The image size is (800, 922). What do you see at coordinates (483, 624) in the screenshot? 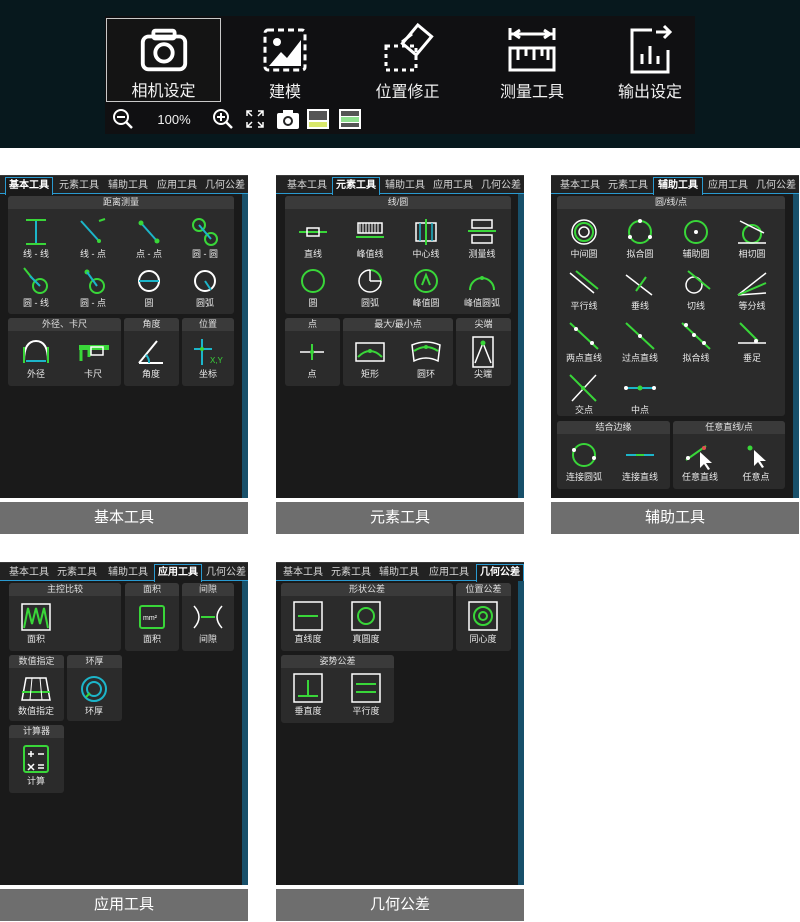
I see `tool-concentricity: 同心度` at bounding box center [483, 624].